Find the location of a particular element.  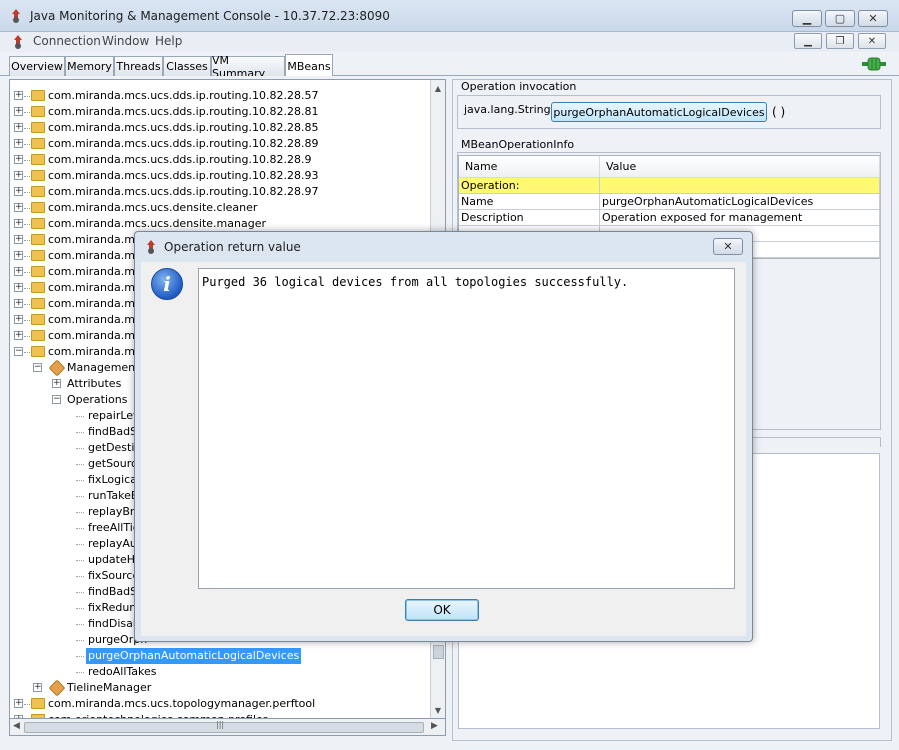

tree-package-label: com.miranda.mcs.ucs.densite.manager is located at coordinates (157, 224).